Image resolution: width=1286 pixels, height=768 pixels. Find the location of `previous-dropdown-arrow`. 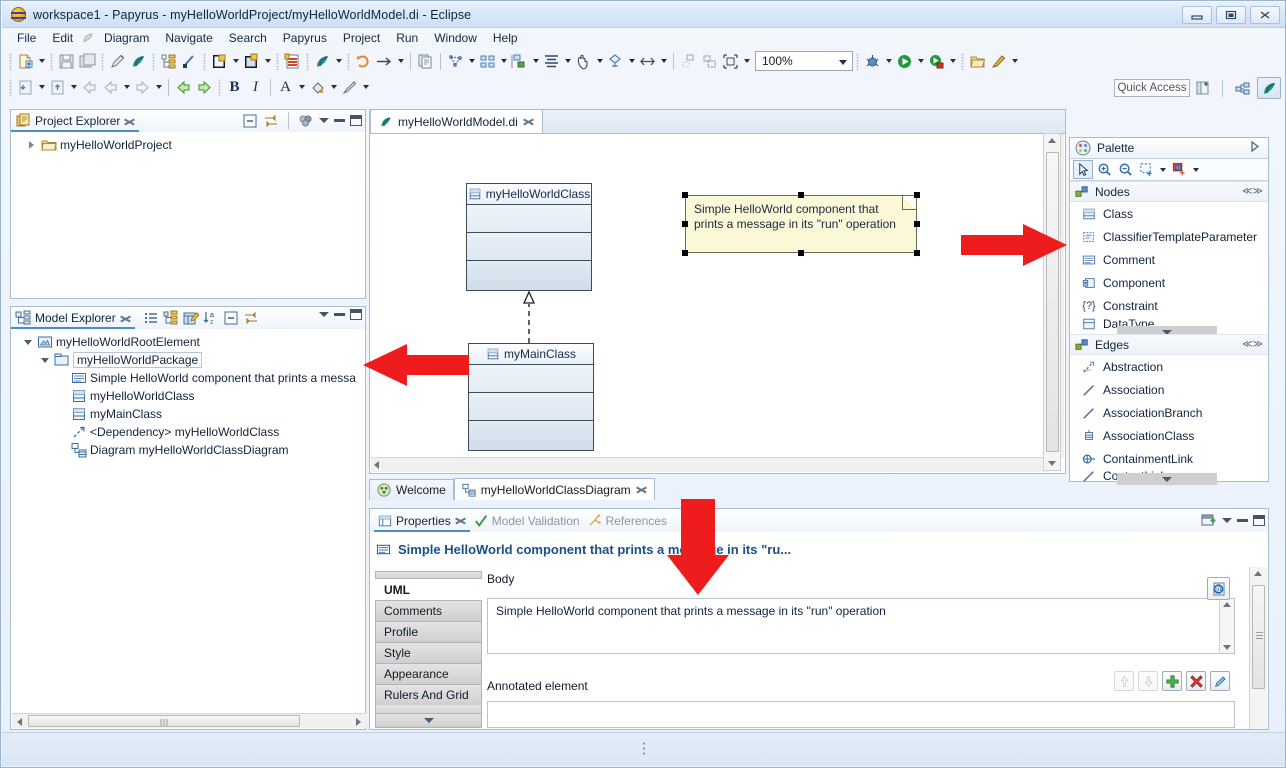

previous-dropdown-arrow is located at coordinates (126, 87).